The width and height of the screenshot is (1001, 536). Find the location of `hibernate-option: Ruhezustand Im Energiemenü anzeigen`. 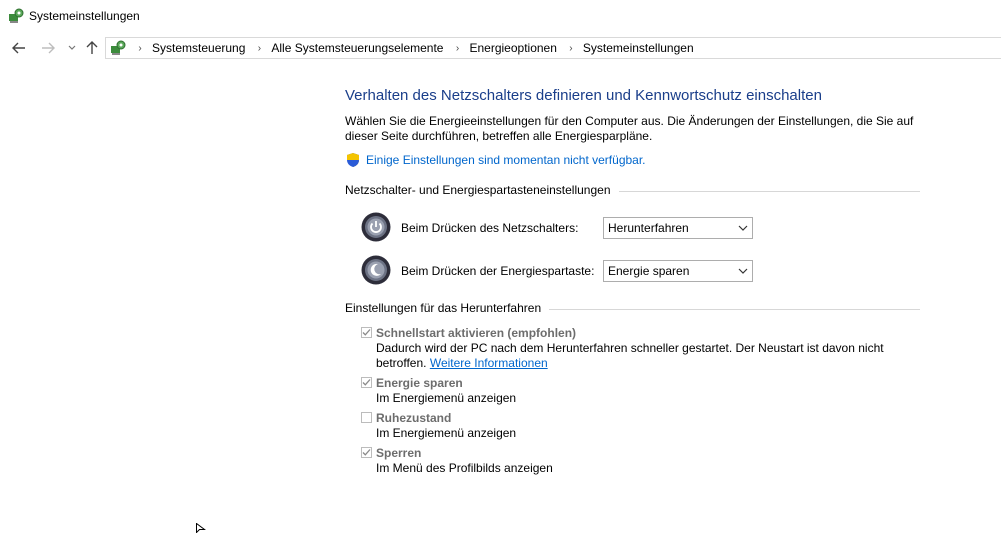

hibernate-option: Ruhezustand Im Energiemenü anzeigen is located at coordinates (640, 425).